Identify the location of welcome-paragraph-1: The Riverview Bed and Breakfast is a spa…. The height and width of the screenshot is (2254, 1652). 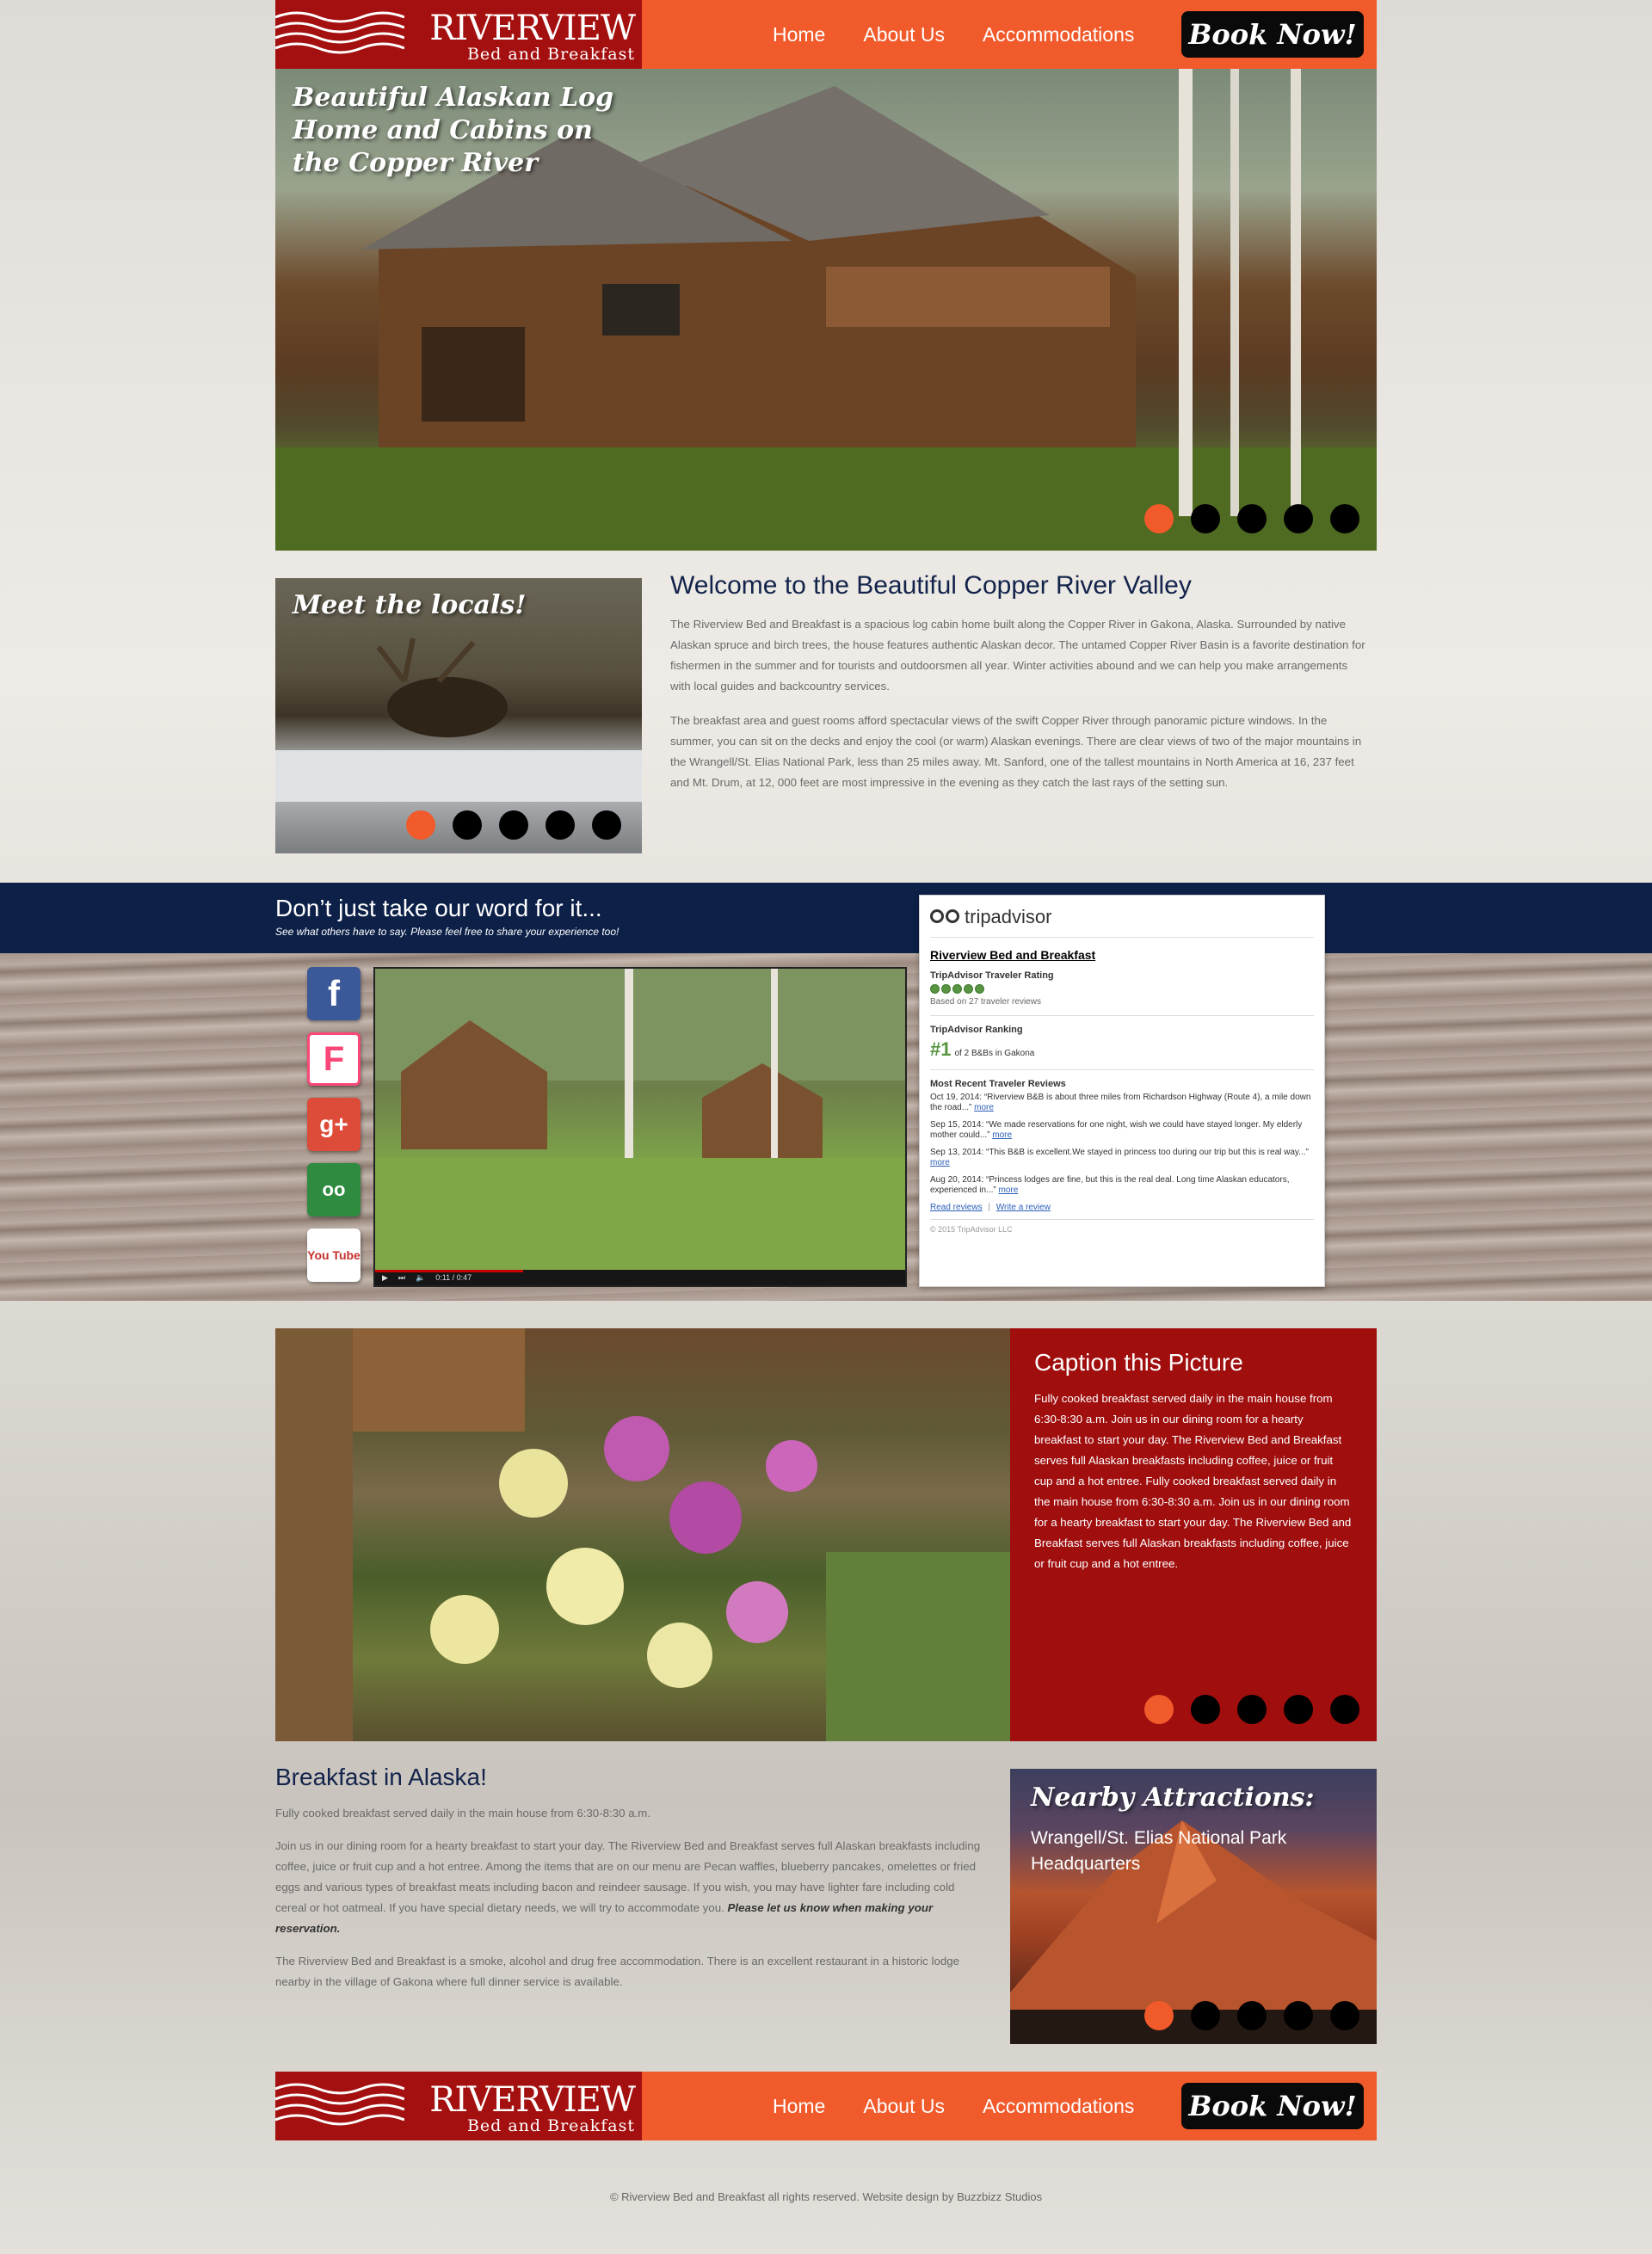
(1018, 655).